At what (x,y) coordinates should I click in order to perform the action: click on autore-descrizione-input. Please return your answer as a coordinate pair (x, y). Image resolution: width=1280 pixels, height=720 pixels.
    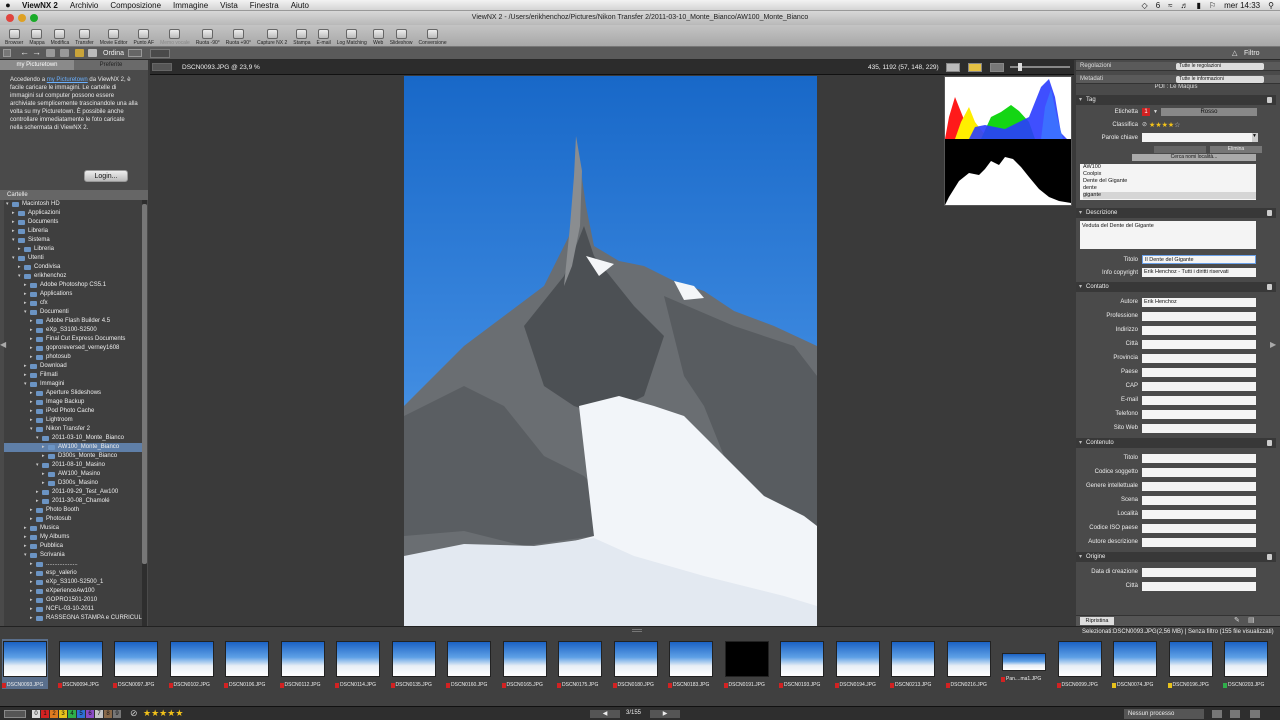
    Looking at the image, I should click on (1199, 542).